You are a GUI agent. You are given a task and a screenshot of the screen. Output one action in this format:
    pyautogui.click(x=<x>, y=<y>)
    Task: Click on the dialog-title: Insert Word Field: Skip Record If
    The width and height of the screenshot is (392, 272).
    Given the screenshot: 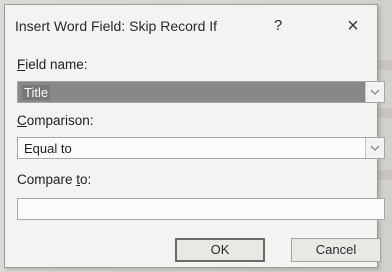 What is the action you would take?
    pyautogui.click(x=116, y=26)
    